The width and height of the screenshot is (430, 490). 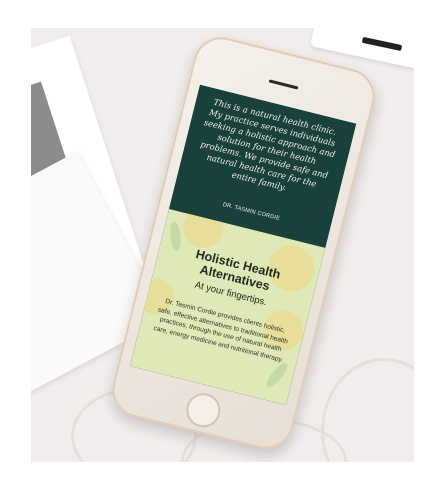 I want to click on earphone-cable, so click(x=367, y=410).